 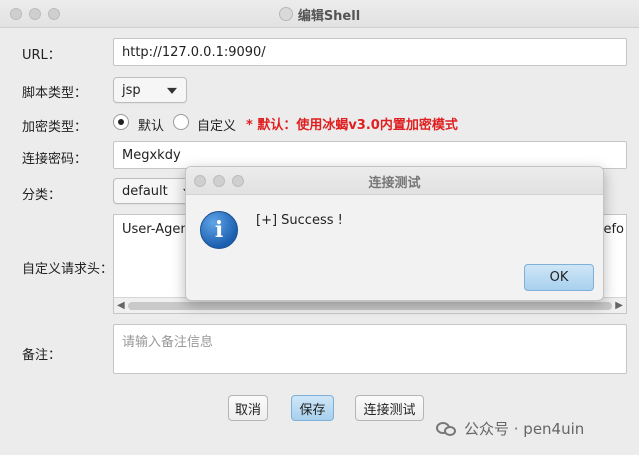 I want to click on encrypt-note: * 默认：使用冰蝎v3.0内置加密模式, so click(x=352, y=125).